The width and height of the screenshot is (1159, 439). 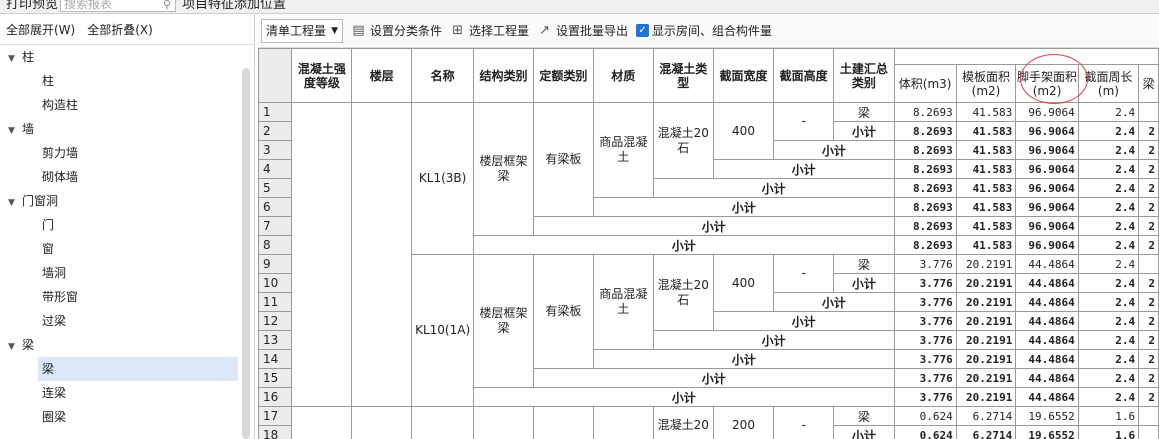 I want to click on search-placeholder: 搜索报表, so click(x=88, y=5).